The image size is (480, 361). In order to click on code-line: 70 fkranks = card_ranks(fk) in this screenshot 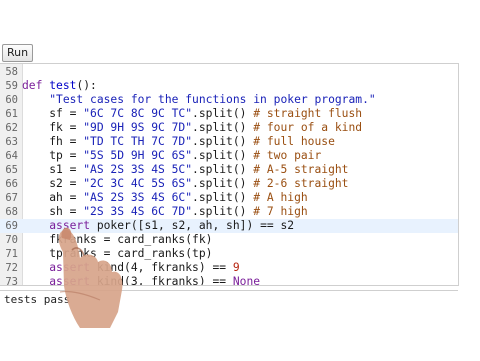, I will do `click(229, 240)`.